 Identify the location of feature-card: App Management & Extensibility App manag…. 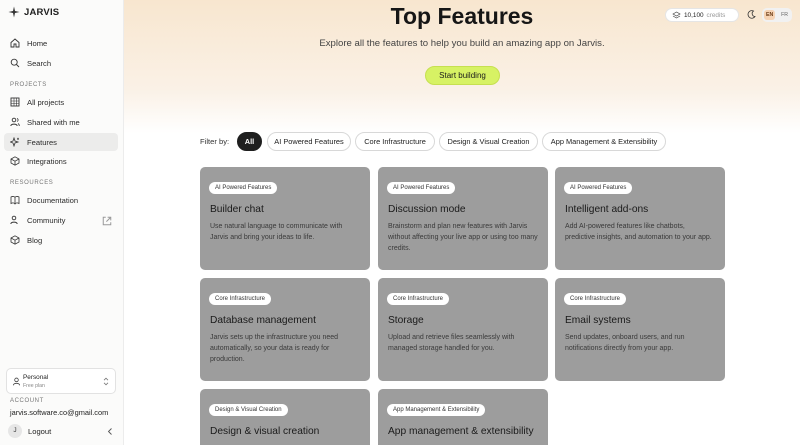
(463, 417).